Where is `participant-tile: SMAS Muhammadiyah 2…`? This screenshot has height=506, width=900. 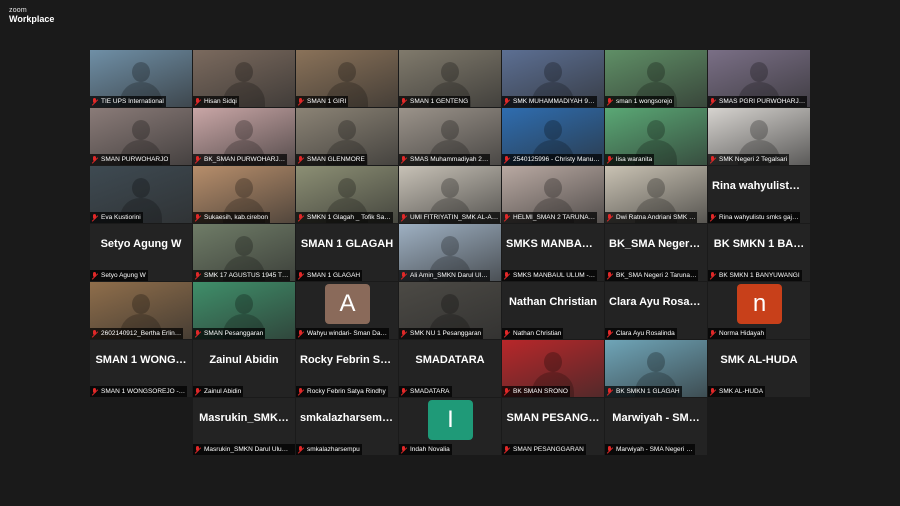
participant-tile: SMAS Muhammadiyah 2… is located at coordinates (450, 136).